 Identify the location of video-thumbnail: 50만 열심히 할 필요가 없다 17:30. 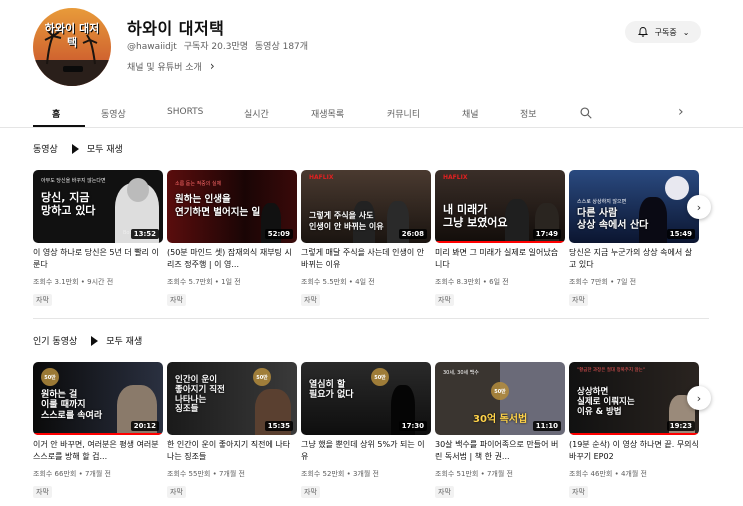
(366, 398).